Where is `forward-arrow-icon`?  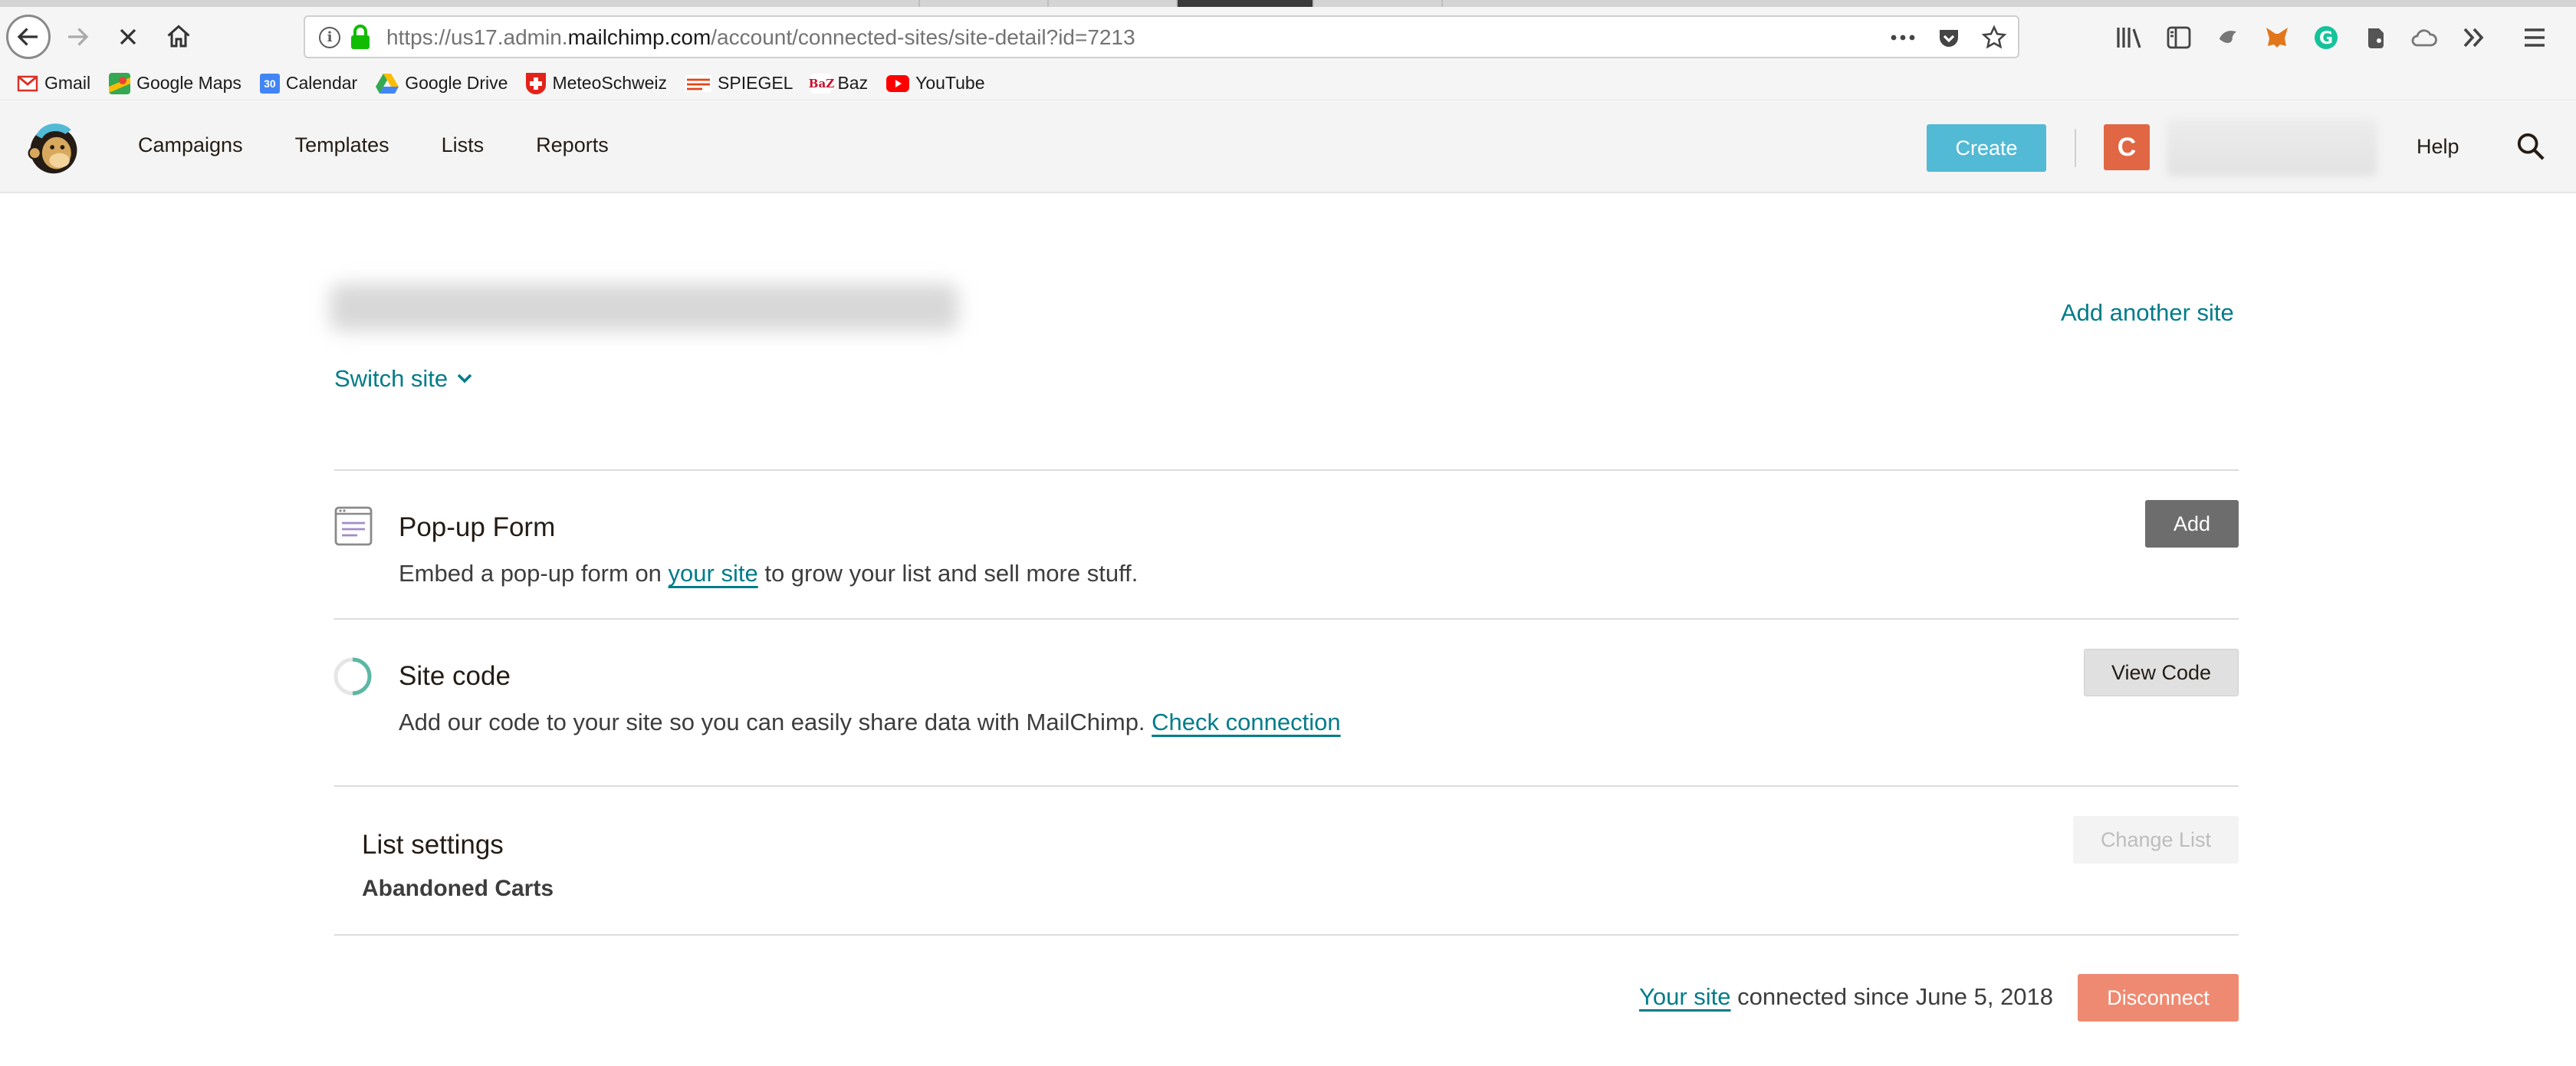 forward-arrow-icon is located at coordinates (79, 37).